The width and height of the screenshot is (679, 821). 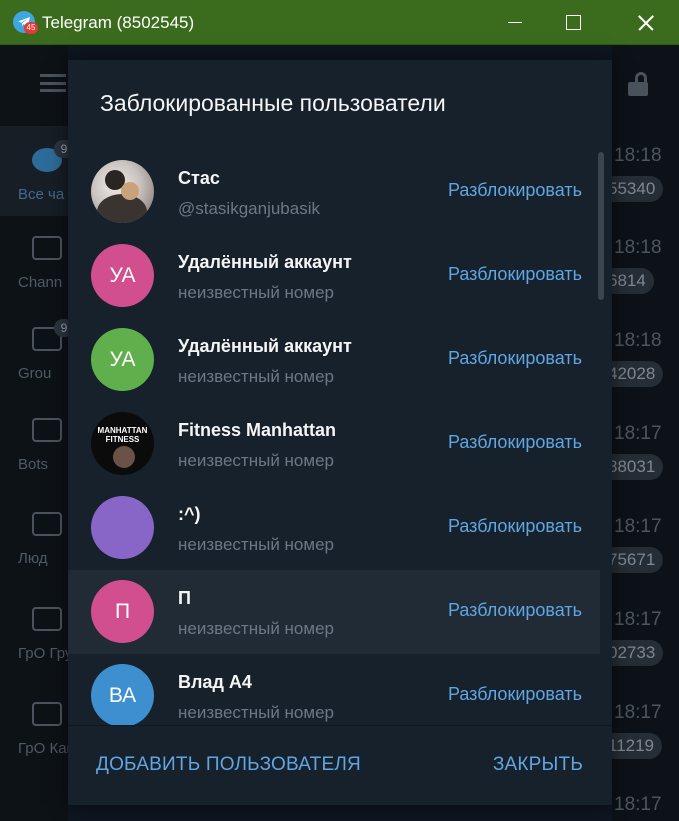 I want to click on sidebar-folder-item: Bots, so click(x=34, y=441).